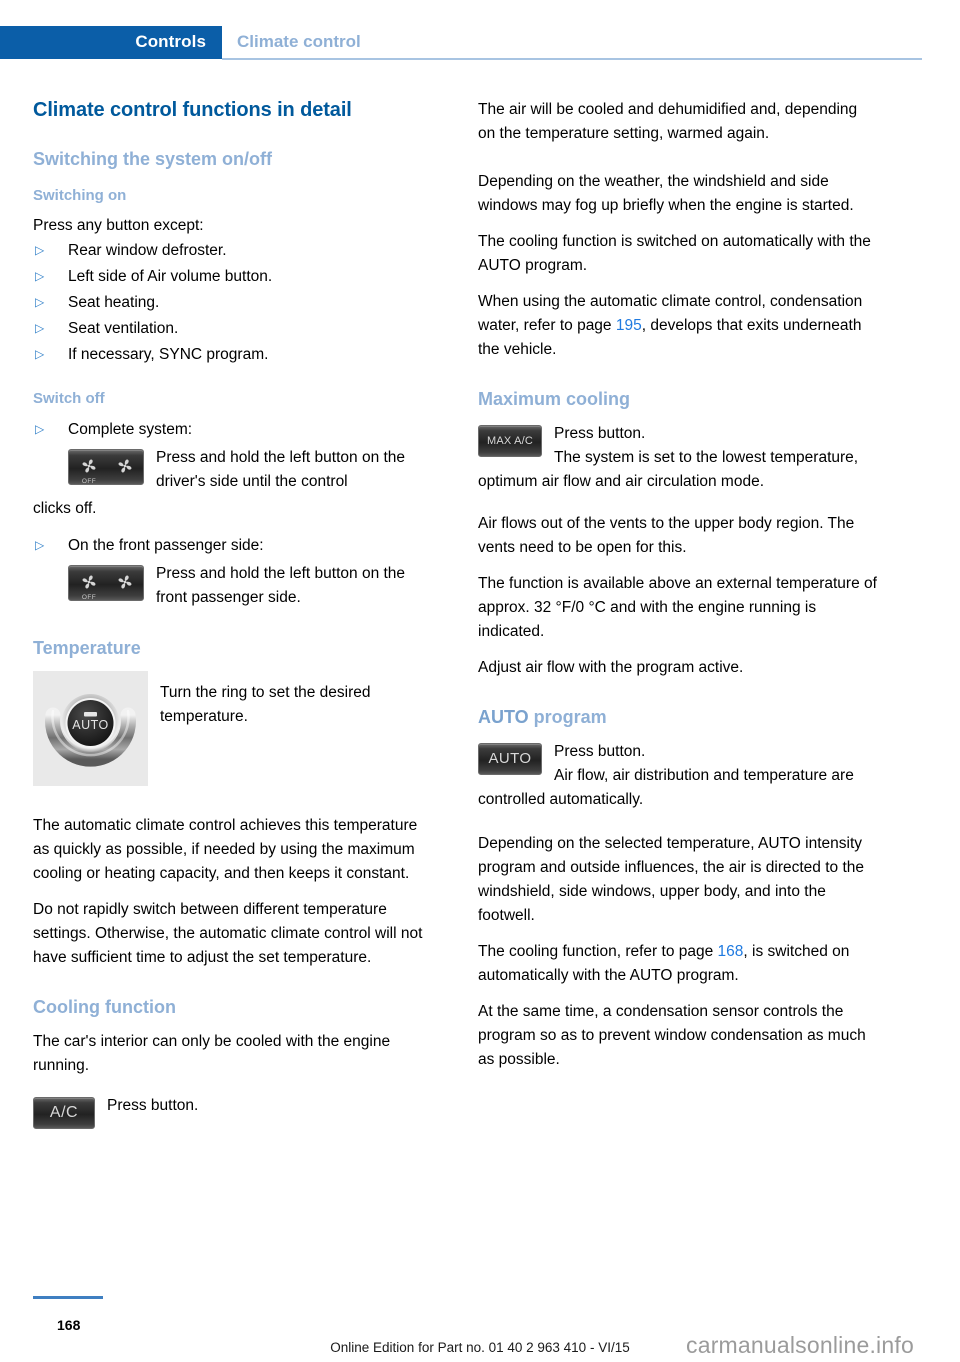 The image size is (960, 1362). What do you see at coordinates (600, 751) in the screenshot?
I see `auto-press-button-text: Press button.` at bounding box center [600, 751].